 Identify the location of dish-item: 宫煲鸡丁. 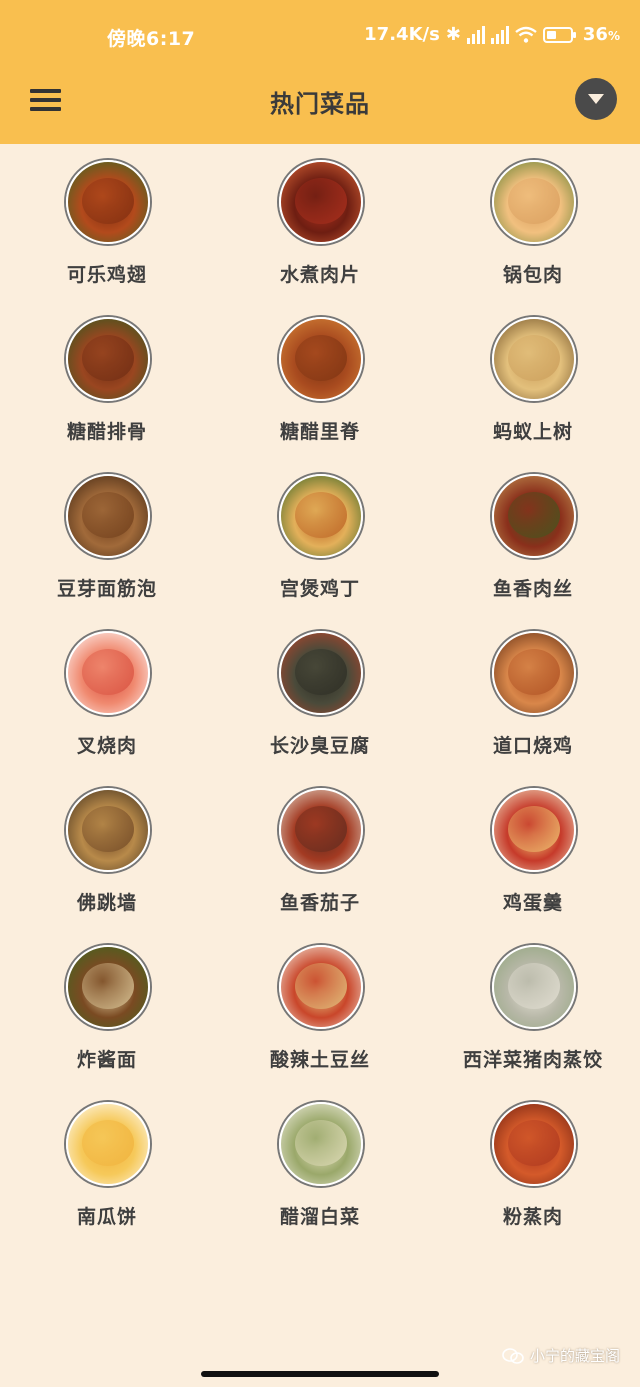
(320, 549).